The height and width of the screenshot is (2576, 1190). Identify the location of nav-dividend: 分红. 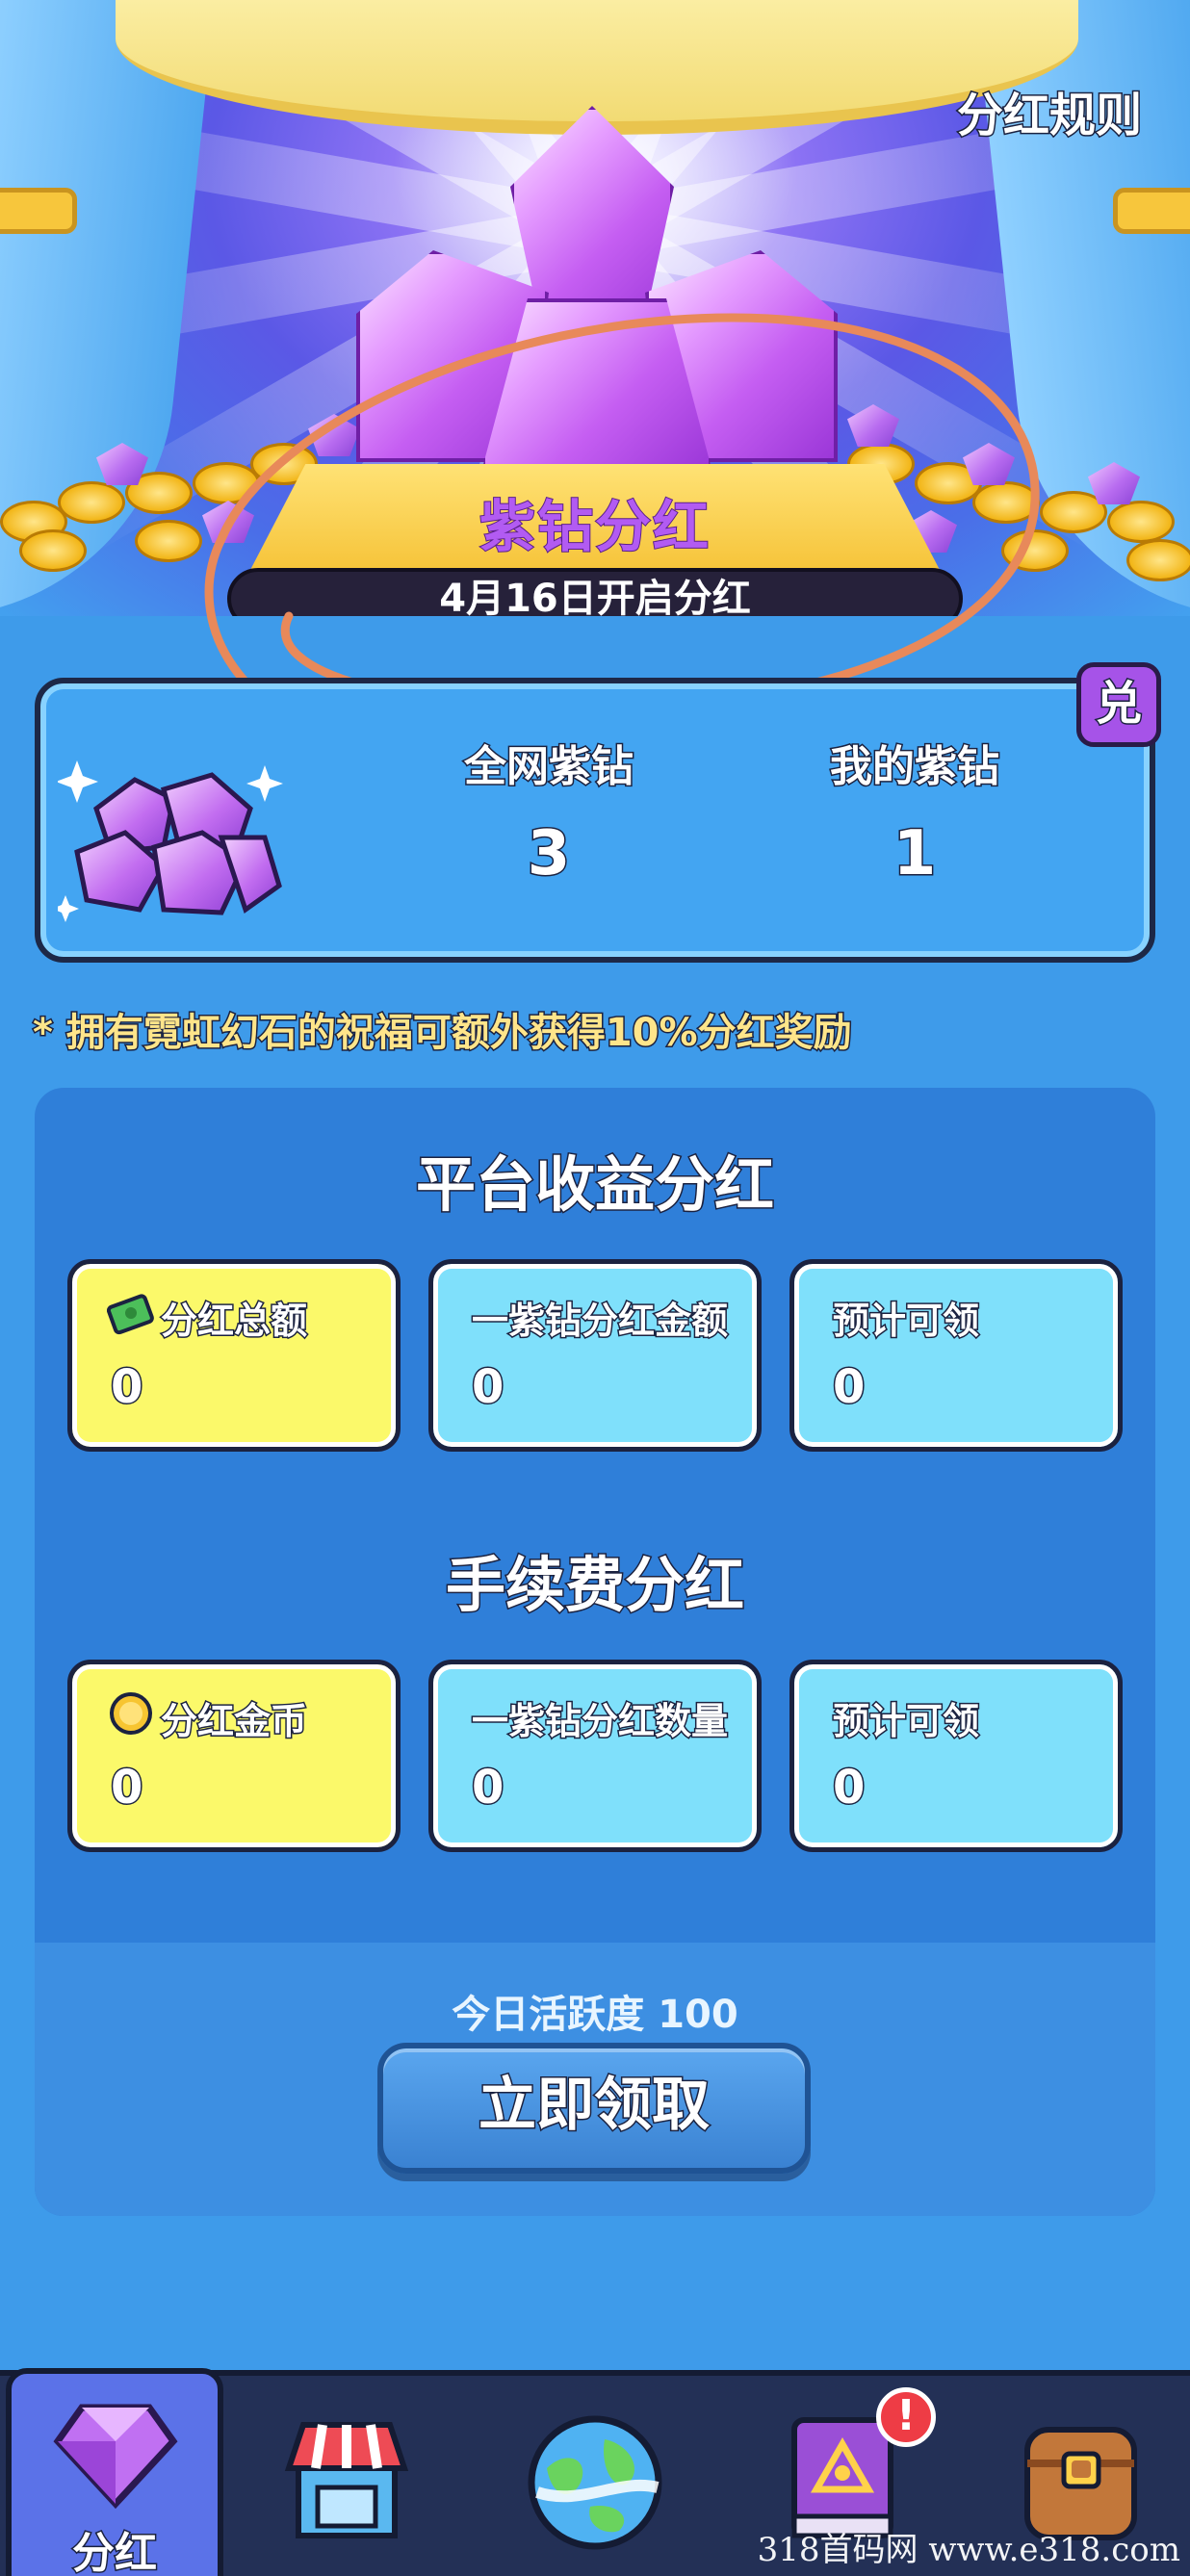
(115, 2472).